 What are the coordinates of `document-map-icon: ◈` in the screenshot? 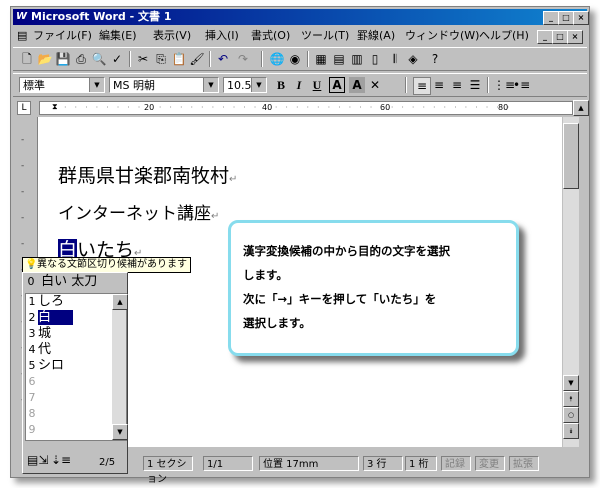 It's located at (413, 59).